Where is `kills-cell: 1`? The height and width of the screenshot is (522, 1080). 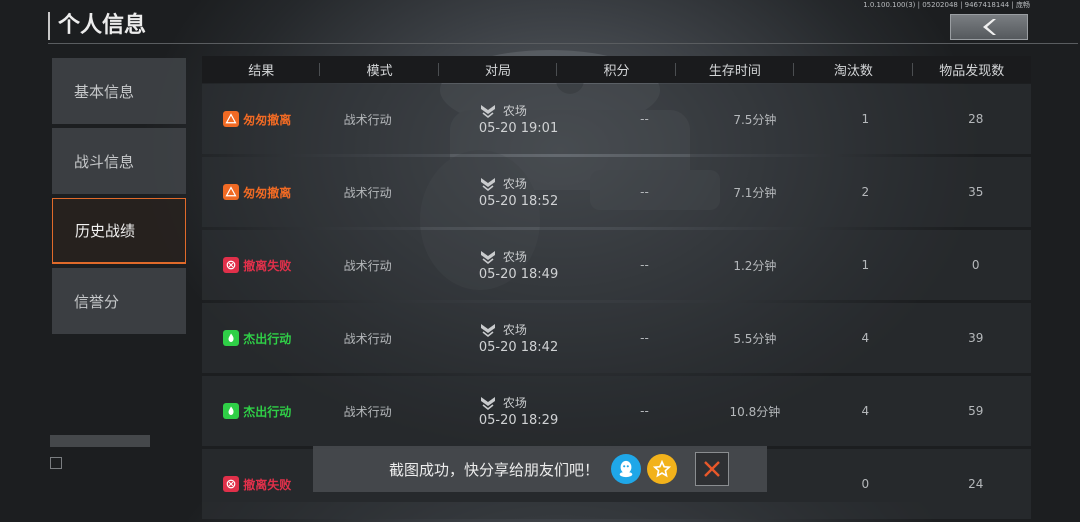
kills-cell: 1 is located at coordinates (865, 265).